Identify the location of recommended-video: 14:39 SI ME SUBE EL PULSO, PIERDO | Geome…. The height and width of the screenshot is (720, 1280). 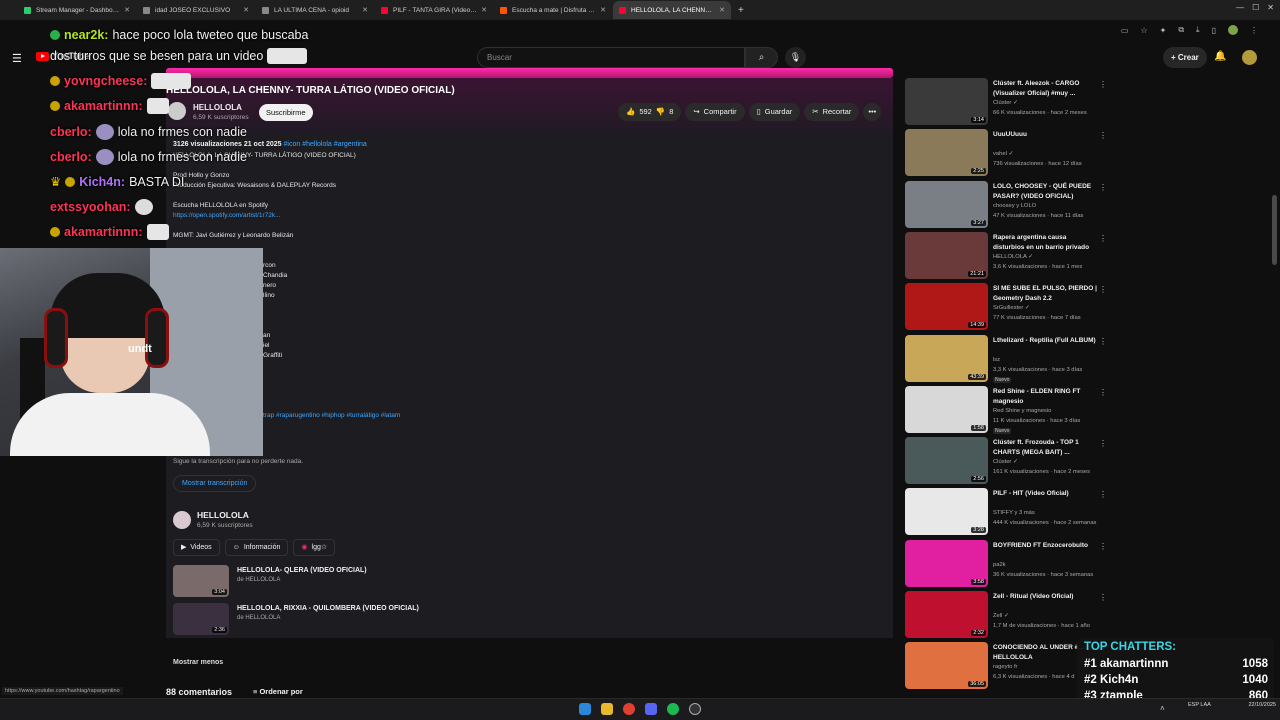
(1007, 307).